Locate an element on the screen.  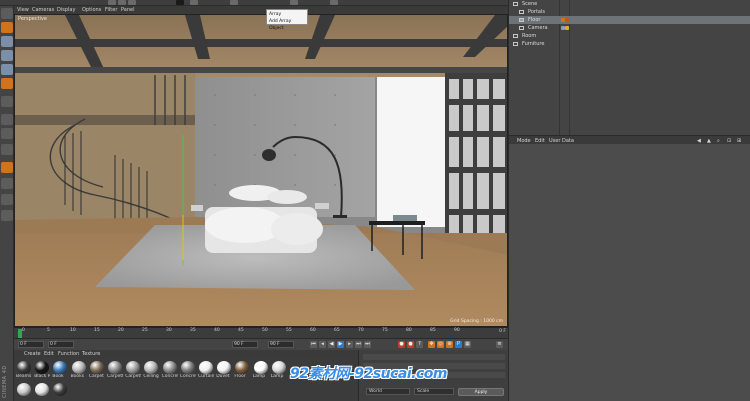
prev-frame-icon: ◀ is located at coordinates (331, 344).